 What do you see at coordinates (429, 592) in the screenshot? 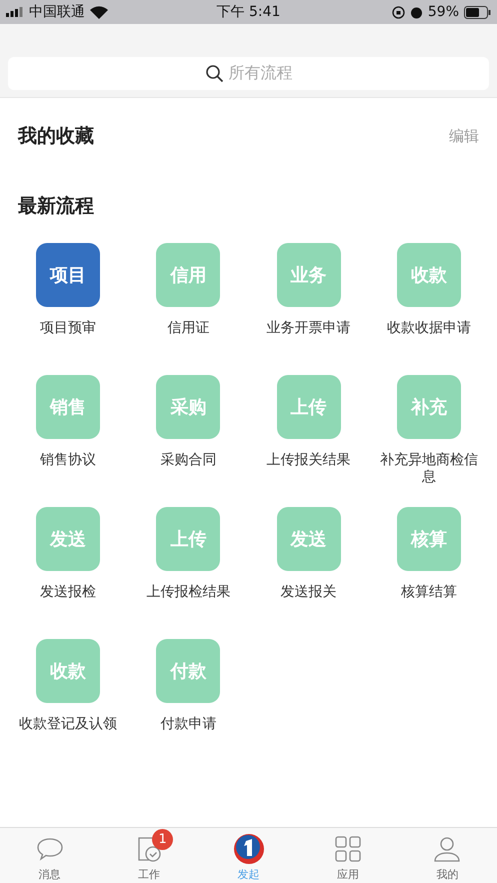
I see `process-label: 核算结算` at bounding box center [429, 592].